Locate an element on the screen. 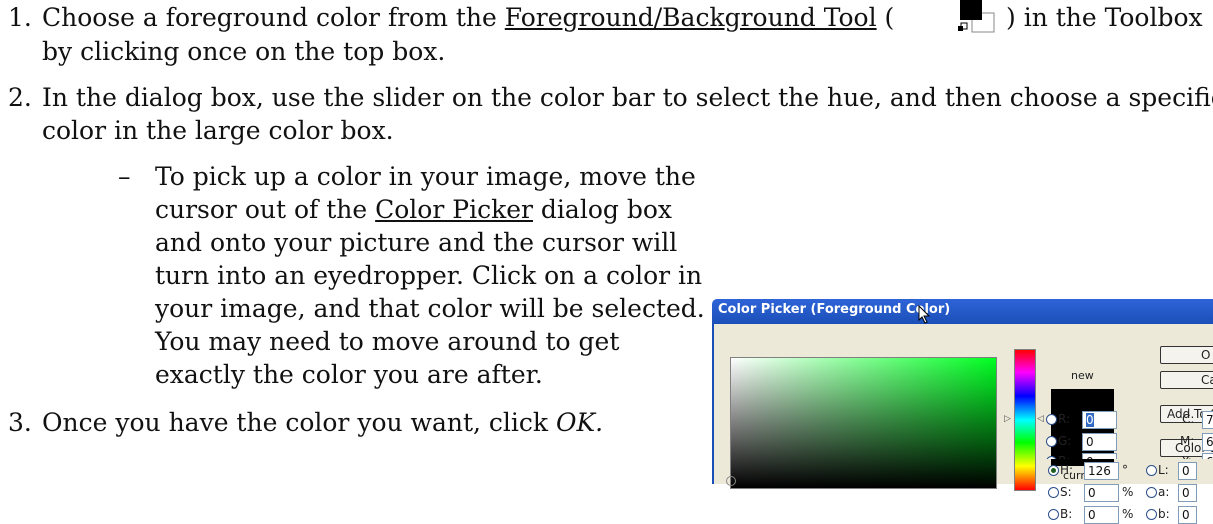 This screenshot has height=524, width=1213. l-label: L: is located at coordinates (1163, 470).